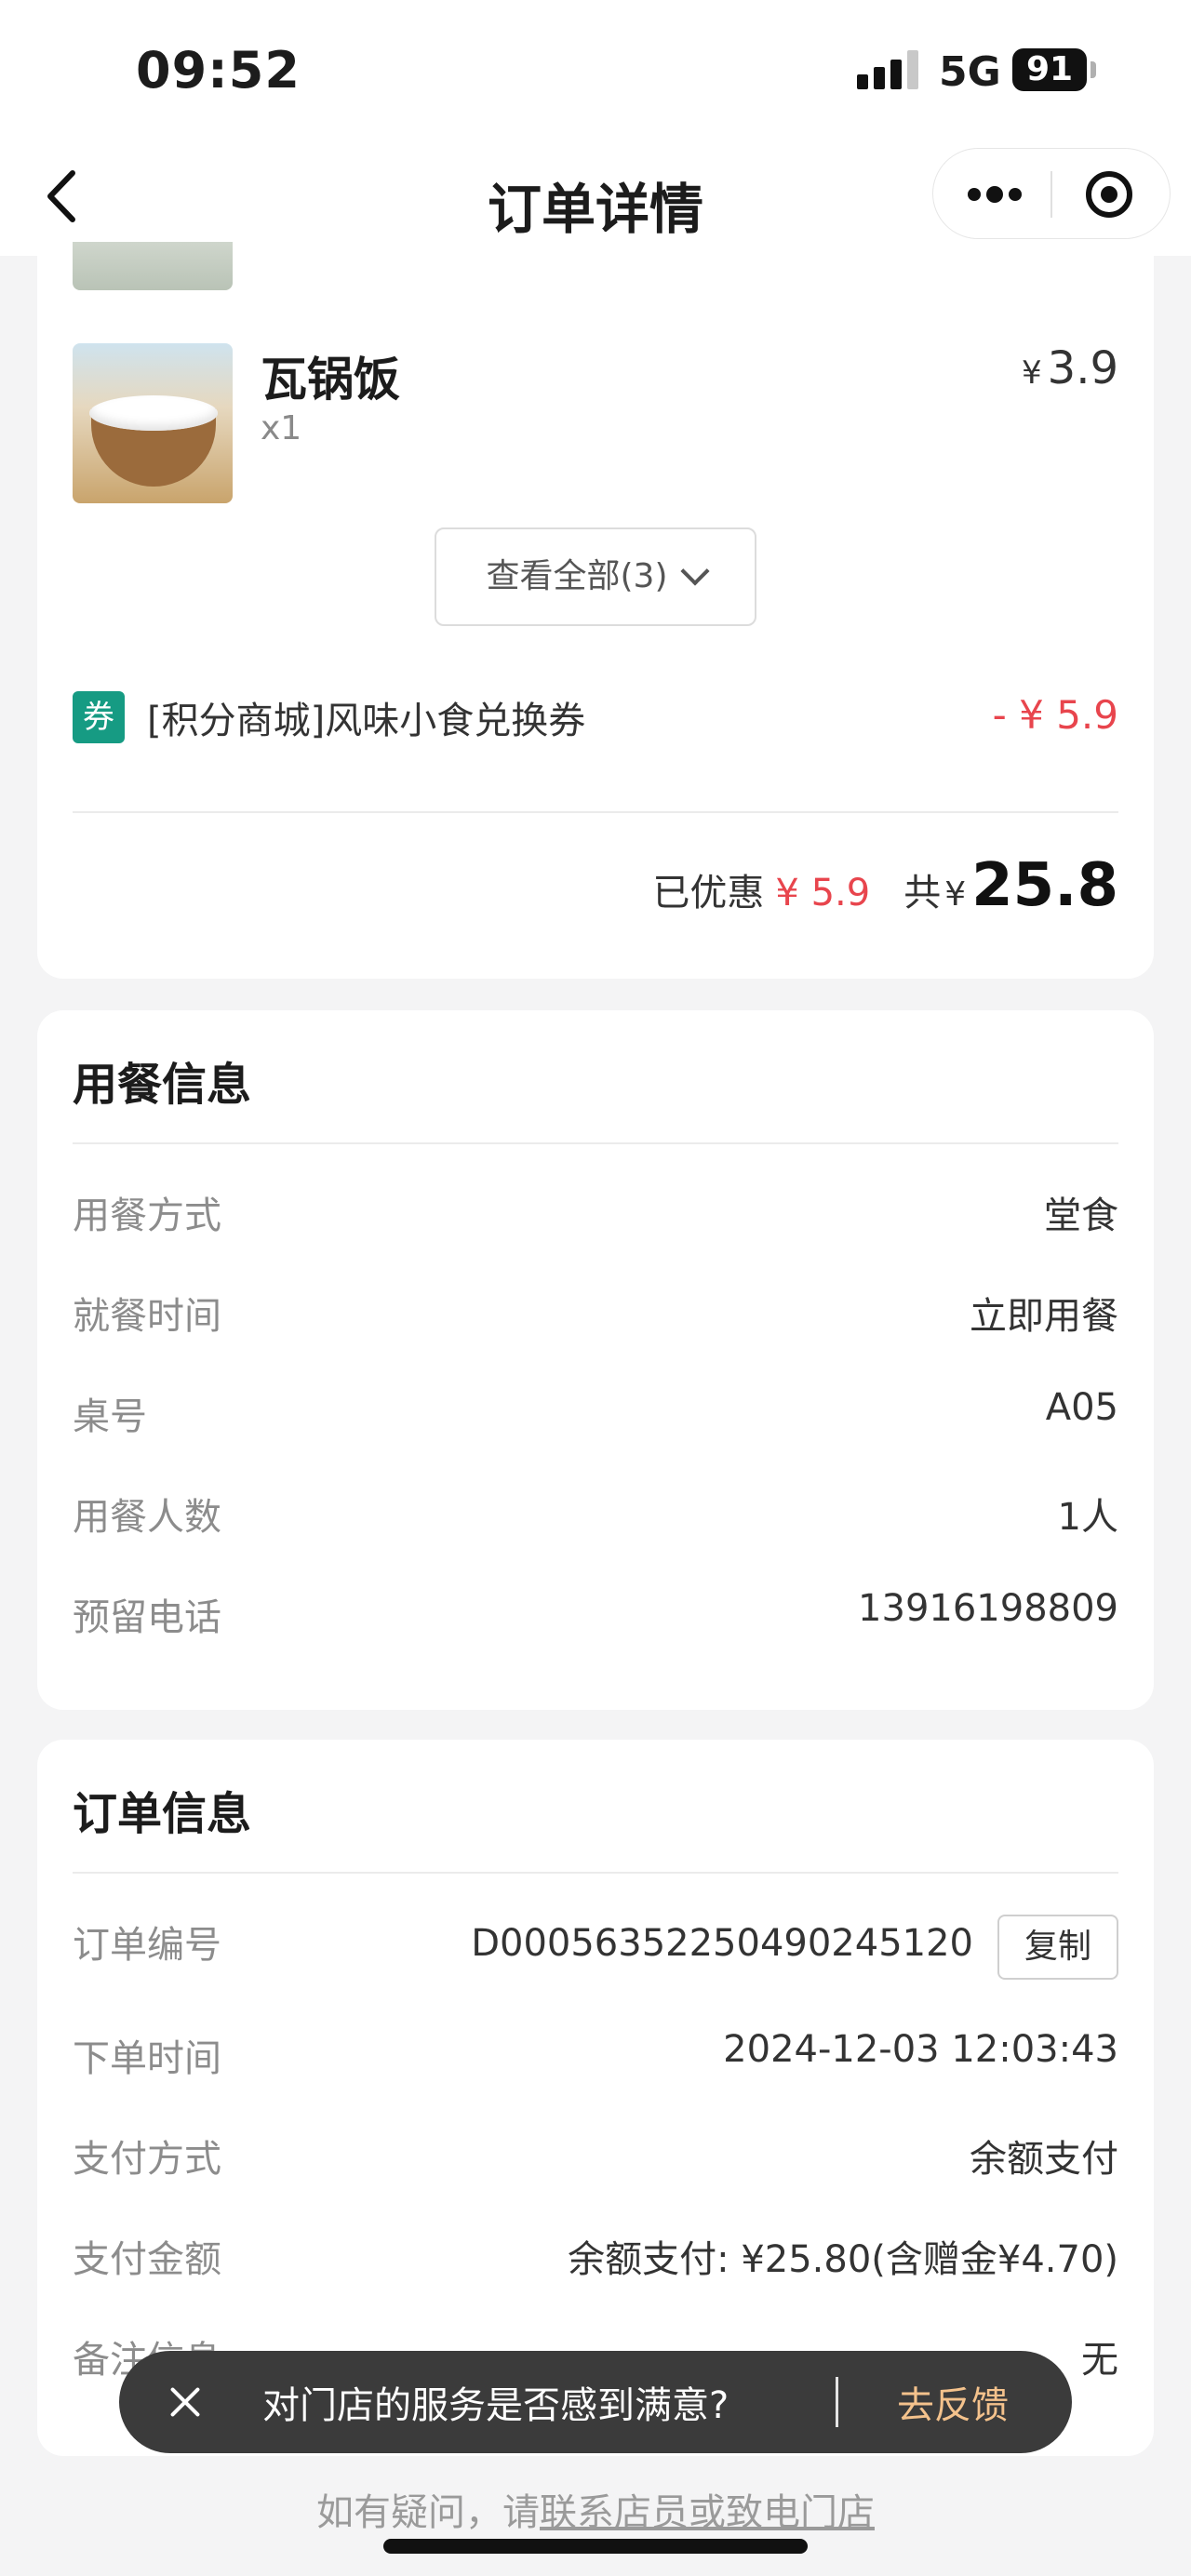  What do you see at coordinates (694, 571) in the screenshot?
I see `chevron-down-icon` at bounding box center [694, 571].